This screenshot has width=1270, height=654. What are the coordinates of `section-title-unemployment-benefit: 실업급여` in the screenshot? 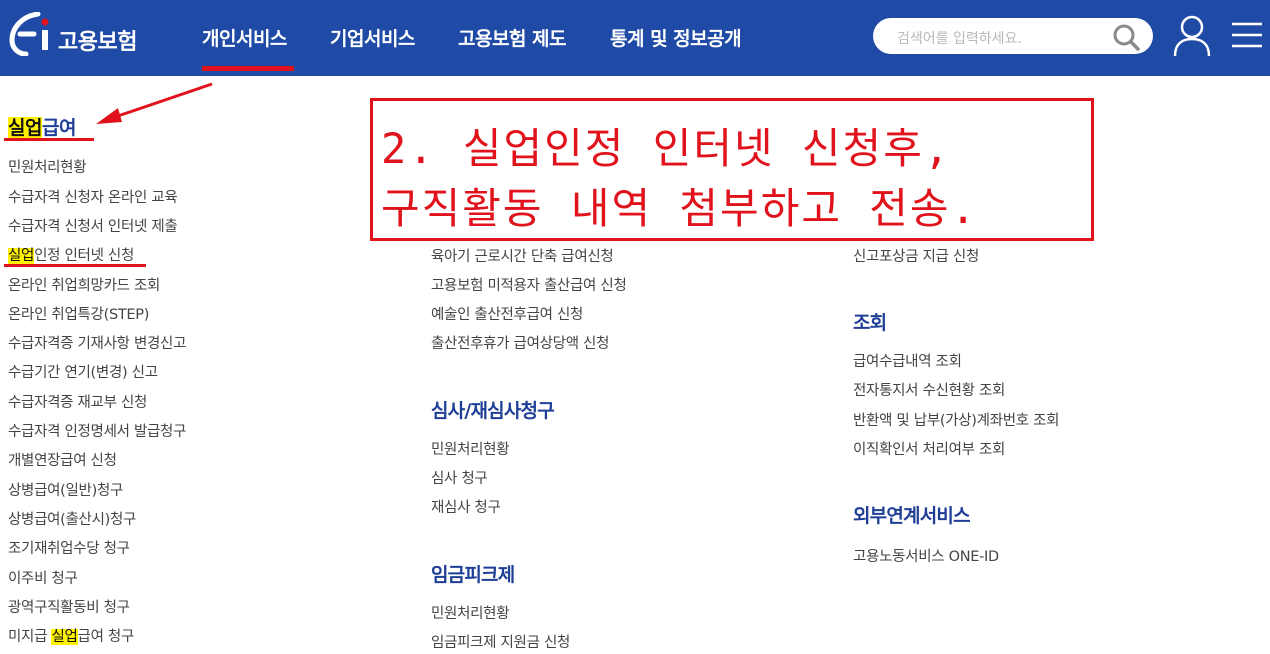 It's located at (42, 128).